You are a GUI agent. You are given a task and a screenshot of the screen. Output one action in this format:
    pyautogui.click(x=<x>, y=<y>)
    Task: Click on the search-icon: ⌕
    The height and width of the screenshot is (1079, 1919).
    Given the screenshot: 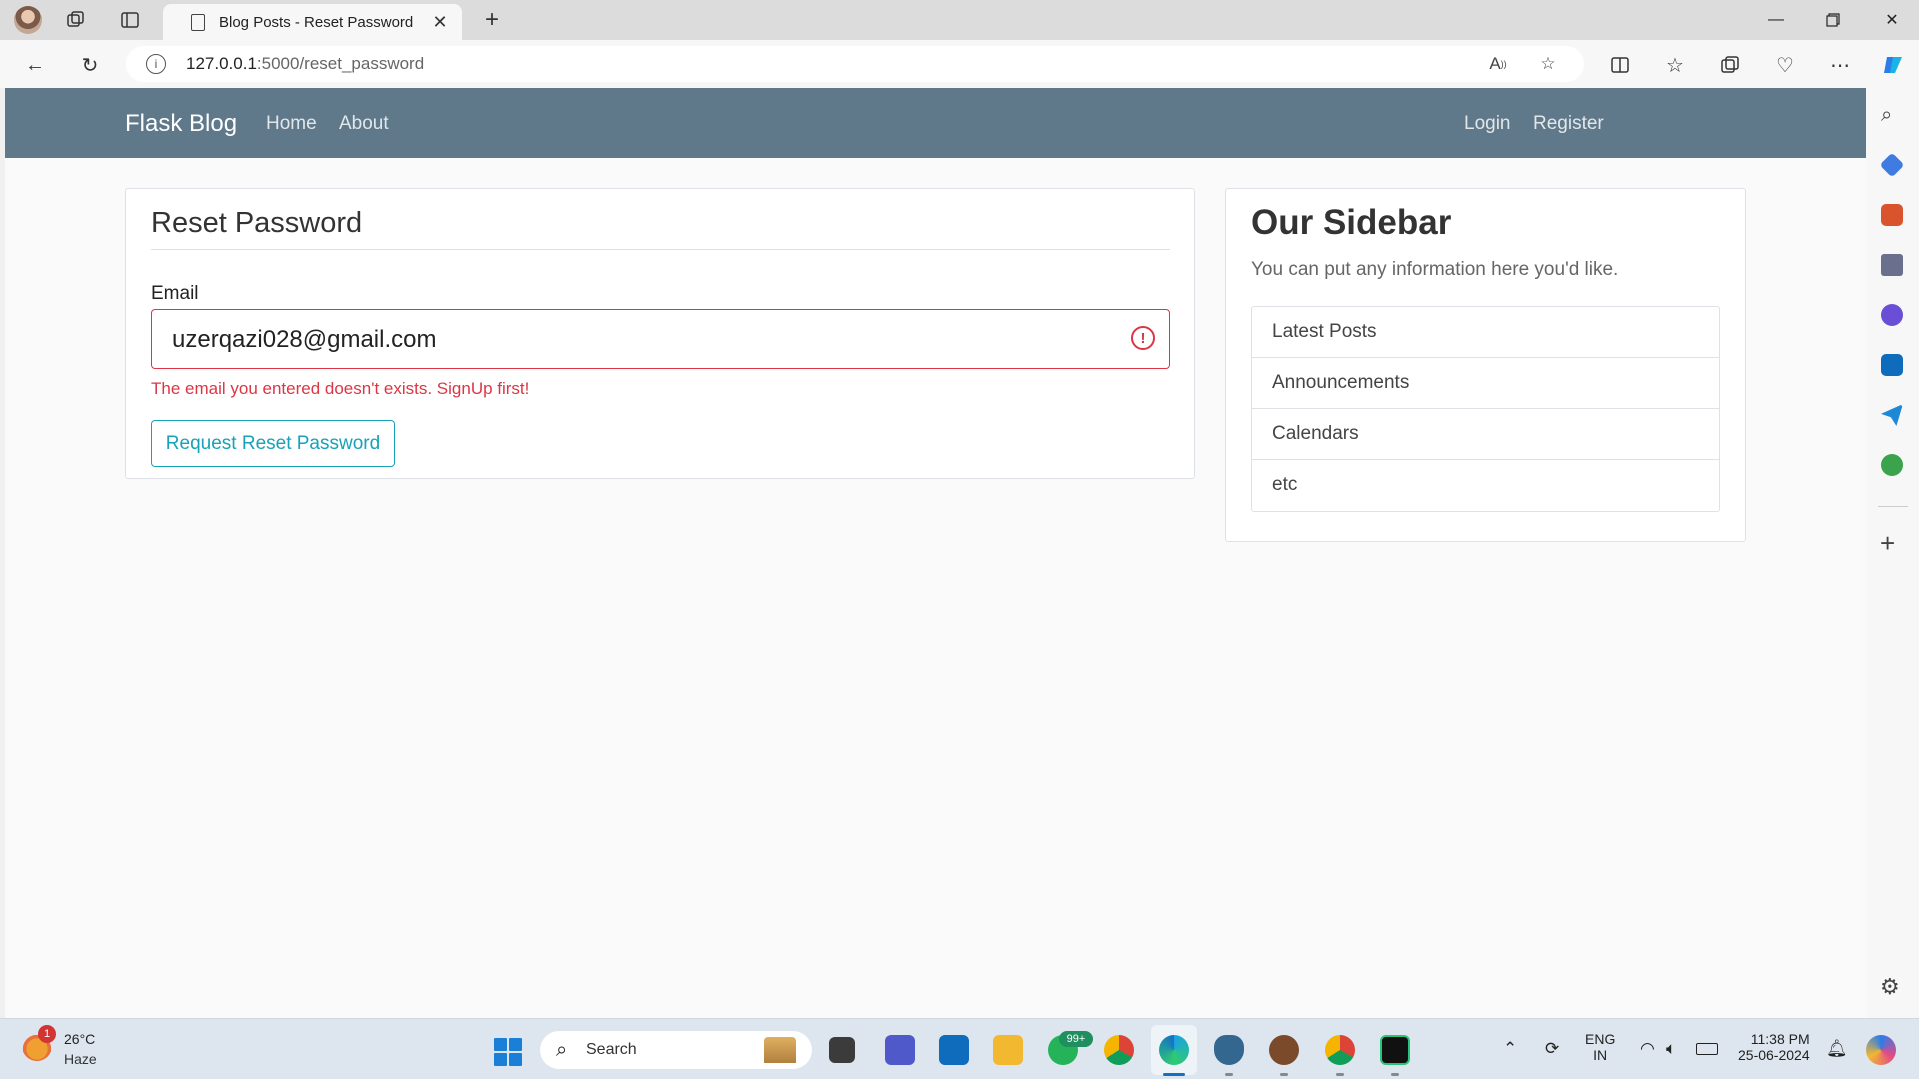 What is the action you would take?
    pyautogui.click(x=562, y=1050)
    